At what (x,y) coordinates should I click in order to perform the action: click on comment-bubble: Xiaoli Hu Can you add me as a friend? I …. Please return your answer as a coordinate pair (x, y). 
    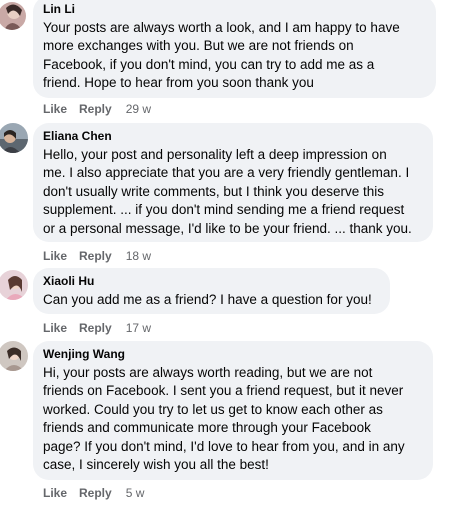
    Looking at the image, I should click on (211, 291).